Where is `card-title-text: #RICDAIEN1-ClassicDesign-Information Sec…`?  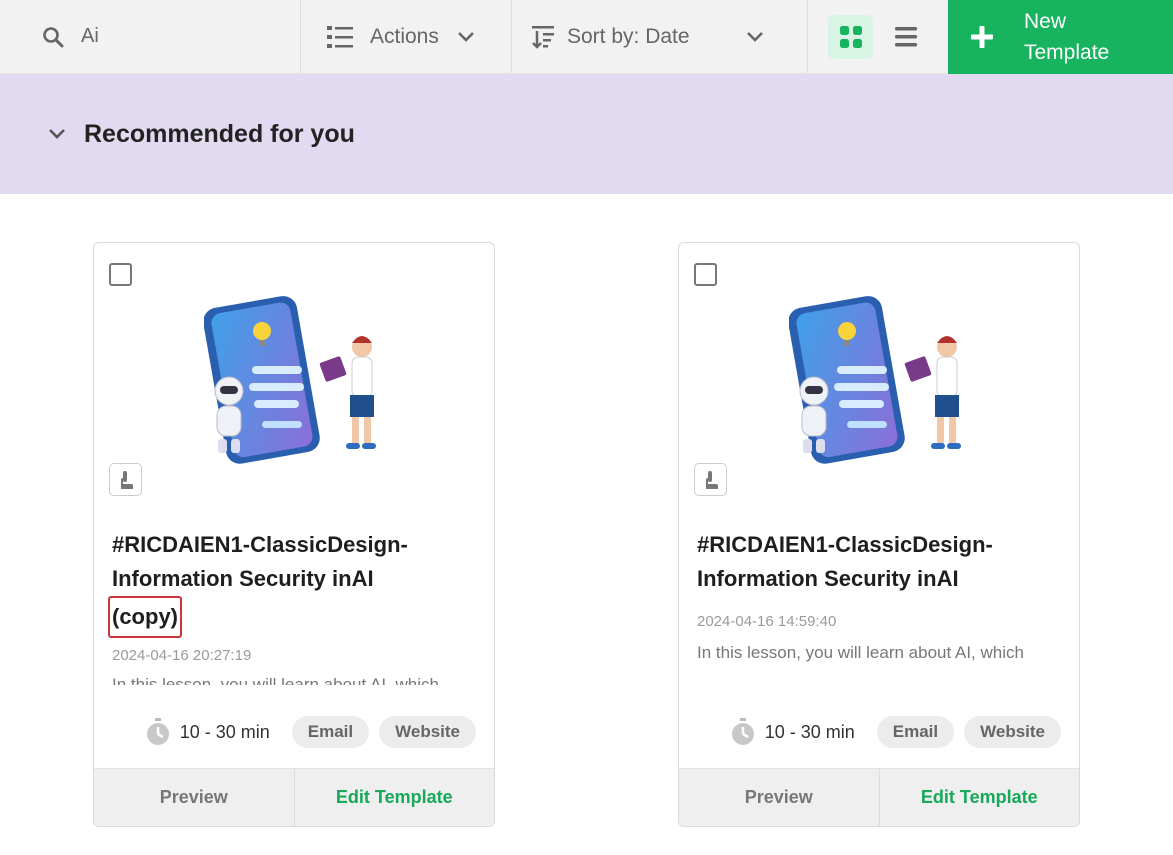 card-title-text: #RICDAIEN1-ClassicDesign-Information Sec… is located at coordinates (260, 561).